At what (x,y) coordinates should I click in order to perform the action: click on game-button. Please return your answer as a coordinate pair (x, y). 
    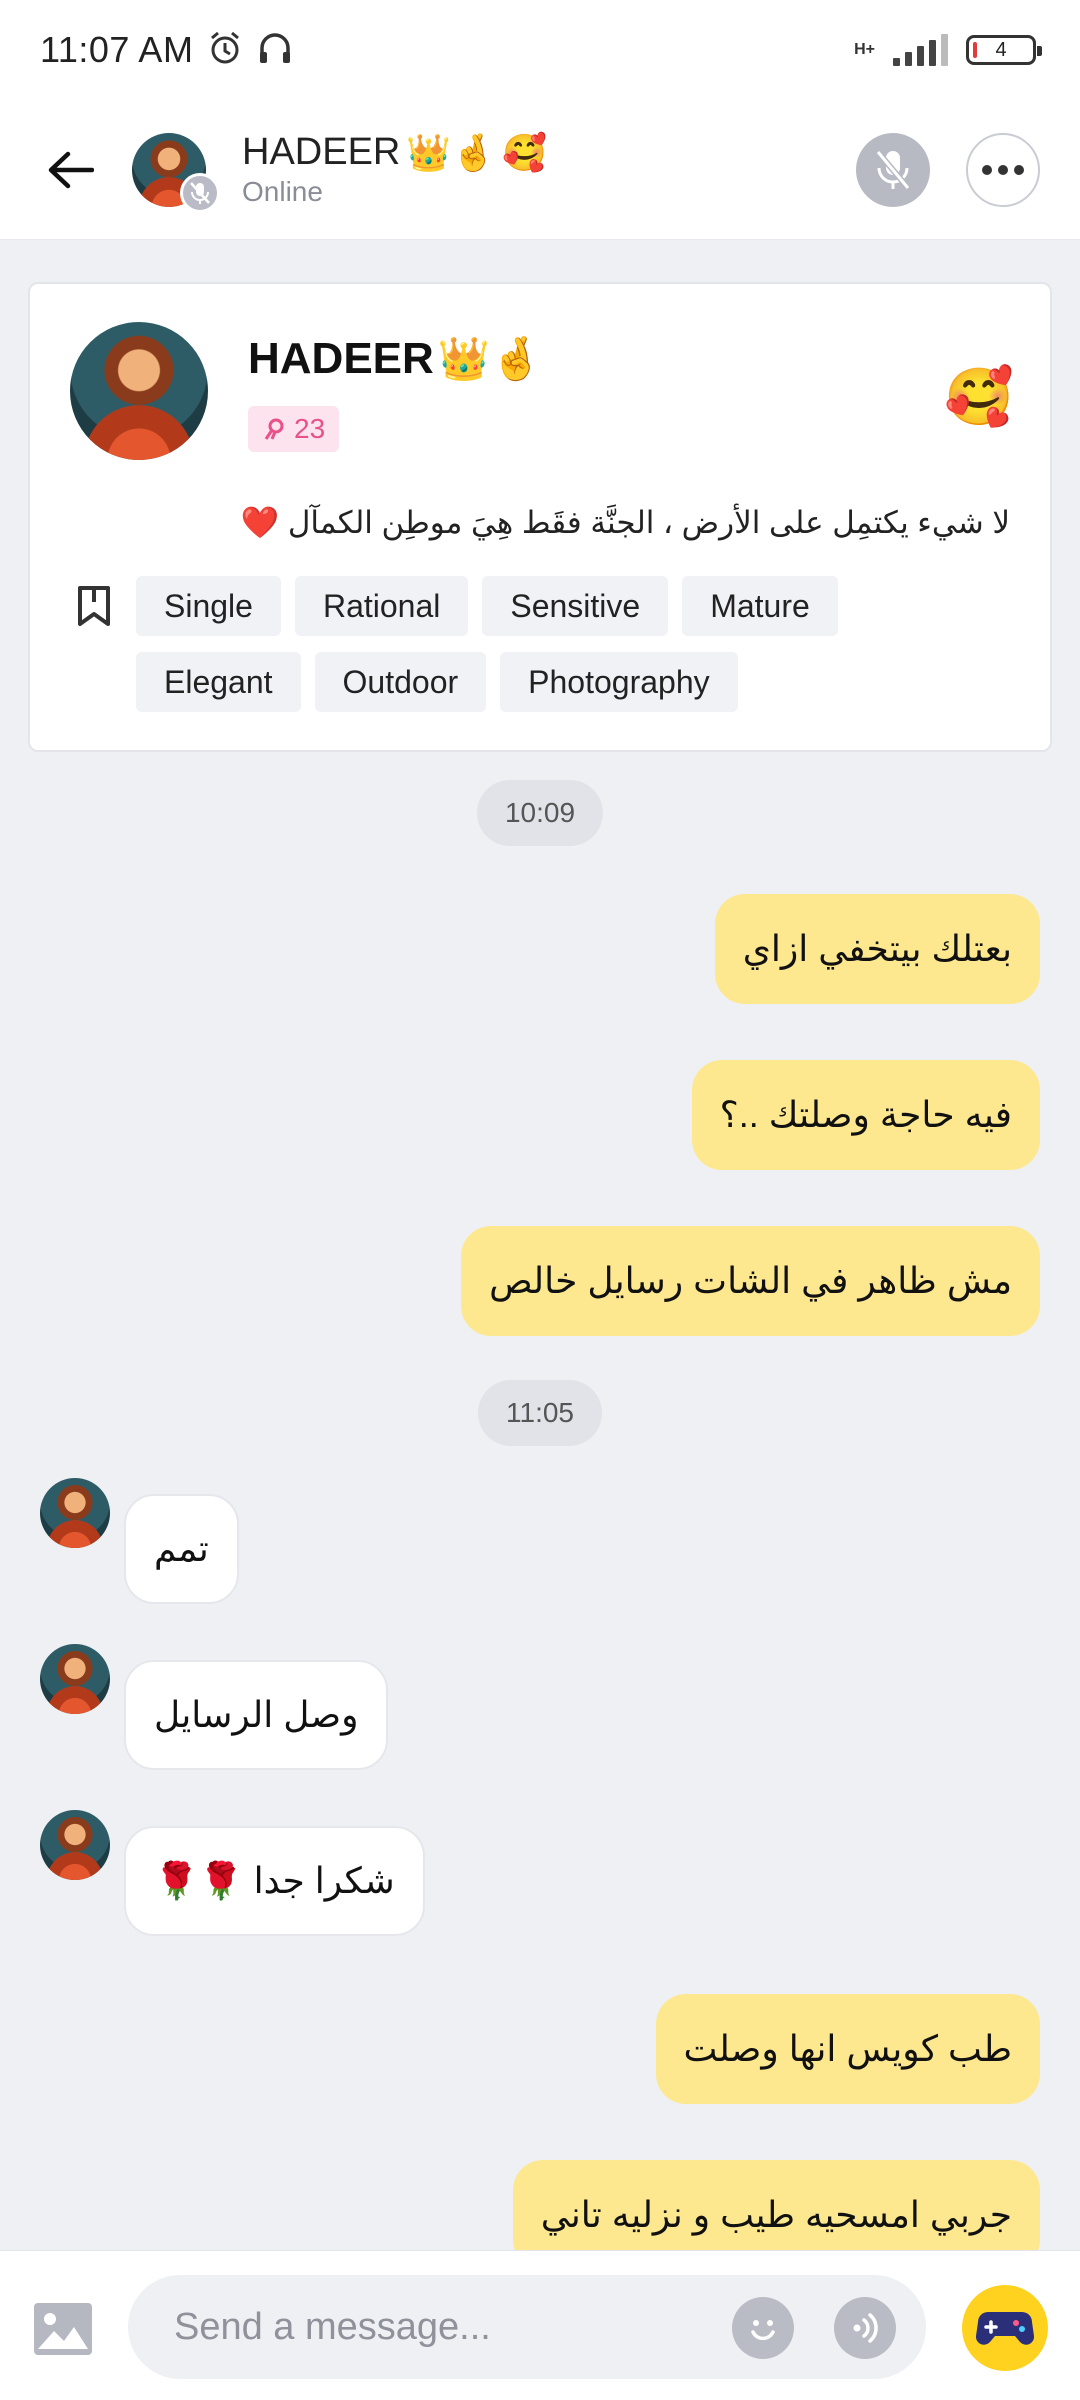
    Looking at the image, I should click on (1005, 2328).